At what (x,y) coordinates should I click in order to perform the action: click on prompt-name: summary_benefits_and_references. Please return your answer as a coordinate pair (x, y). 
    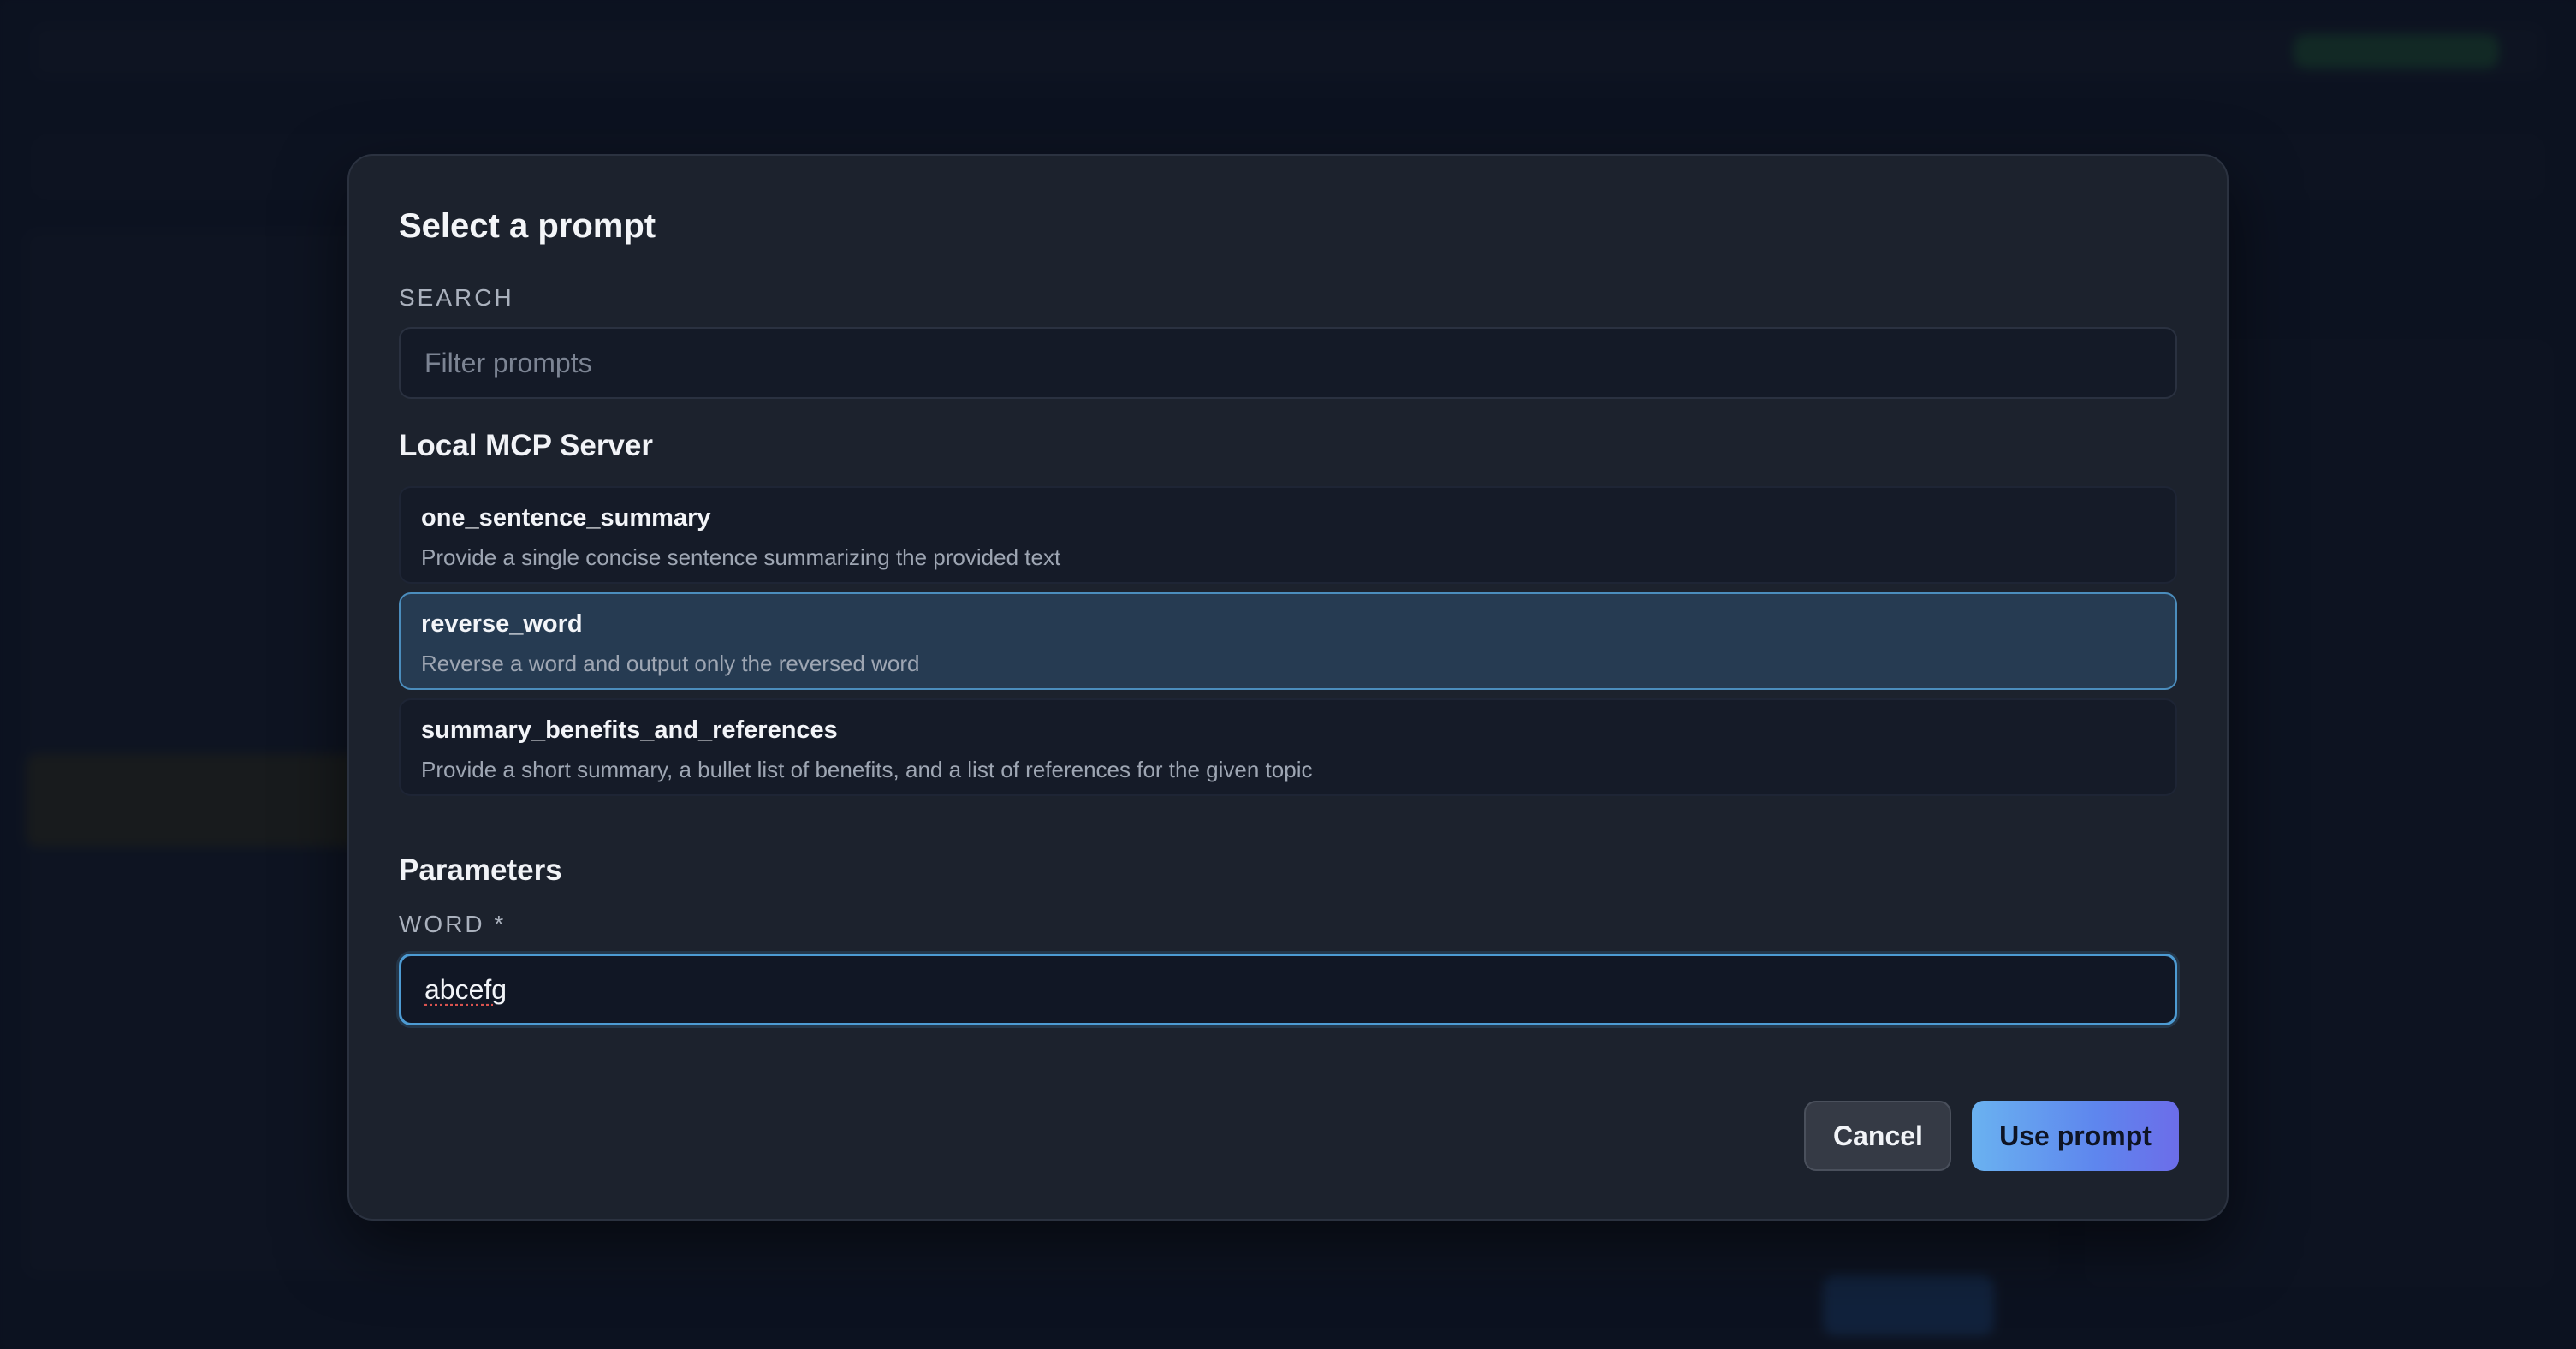
    Looking at the image, I should click on (629, 730).